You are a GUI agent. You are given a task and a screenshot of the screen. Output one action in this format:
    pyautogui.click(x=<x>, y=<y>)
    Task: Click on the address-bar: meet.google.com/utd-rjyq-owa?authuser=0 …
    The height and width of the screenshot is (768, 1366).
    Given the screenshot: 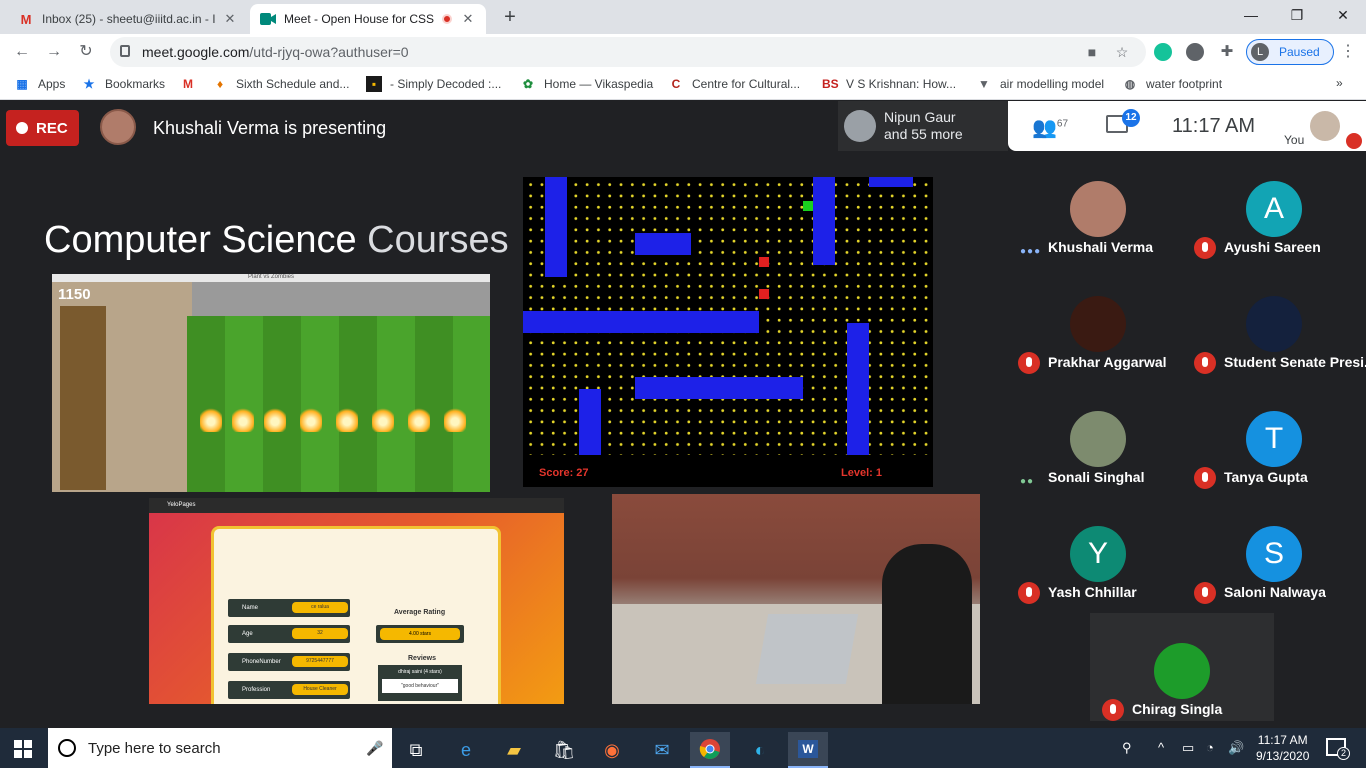 What is the action you would take?
    pyautogui.click(x=628, y=52)
    